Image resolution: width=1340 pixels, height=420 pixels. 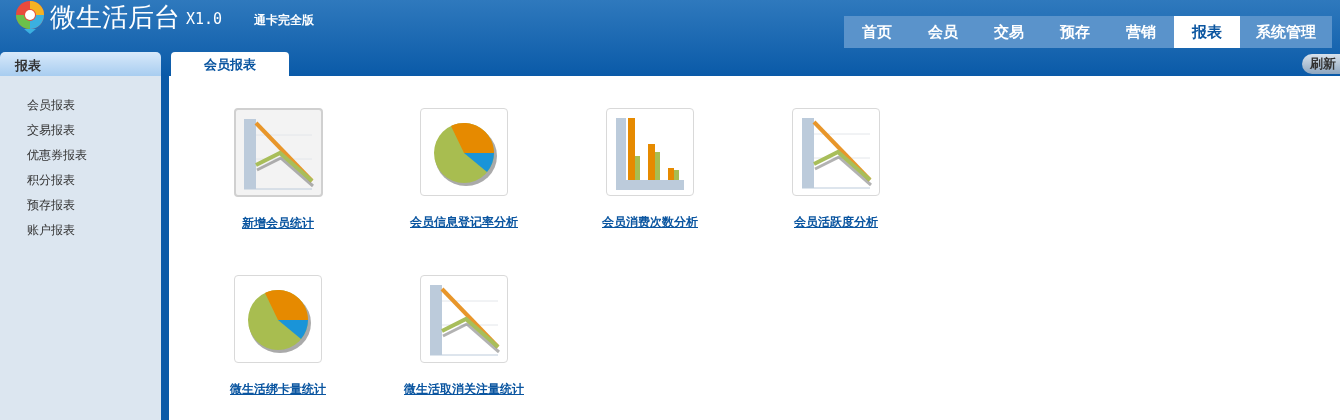 I want to click on sidebar-item: 账户报表, so click(x=94, y=230).